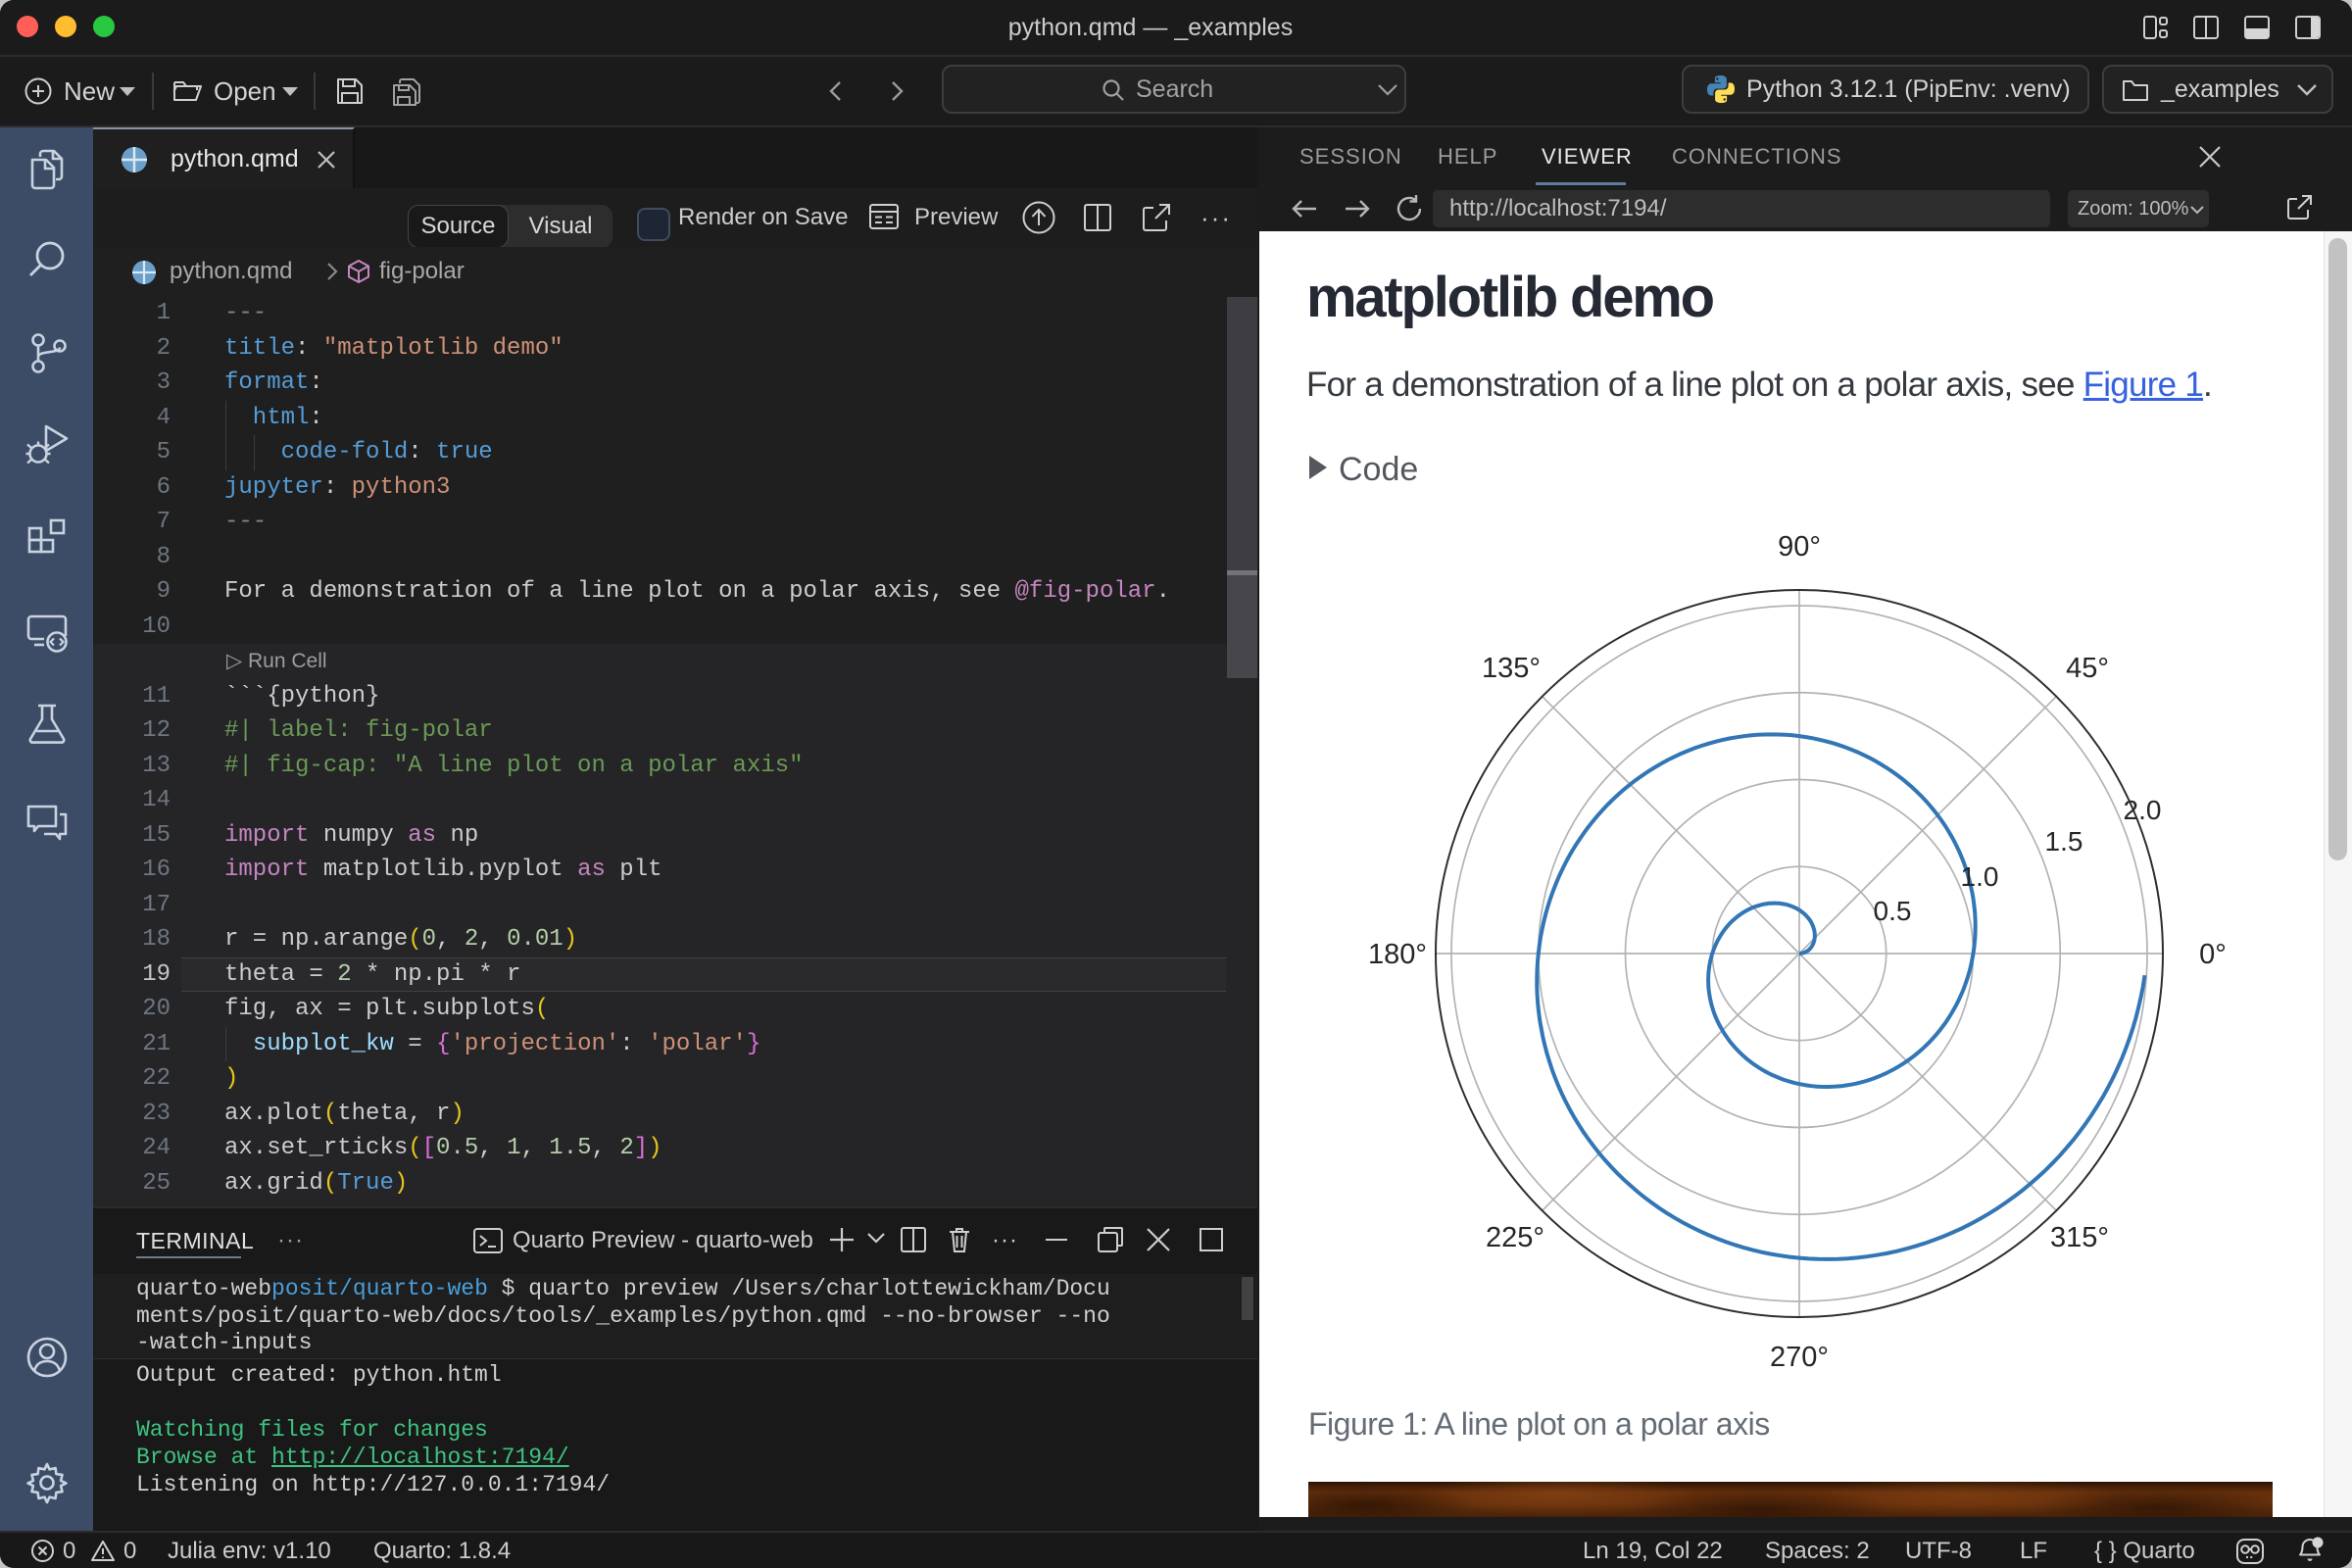  What do you see at coordinates (2087, 668) in the screenshot?
I see `svg-text: 45°` at bounding box center [2087, 668].